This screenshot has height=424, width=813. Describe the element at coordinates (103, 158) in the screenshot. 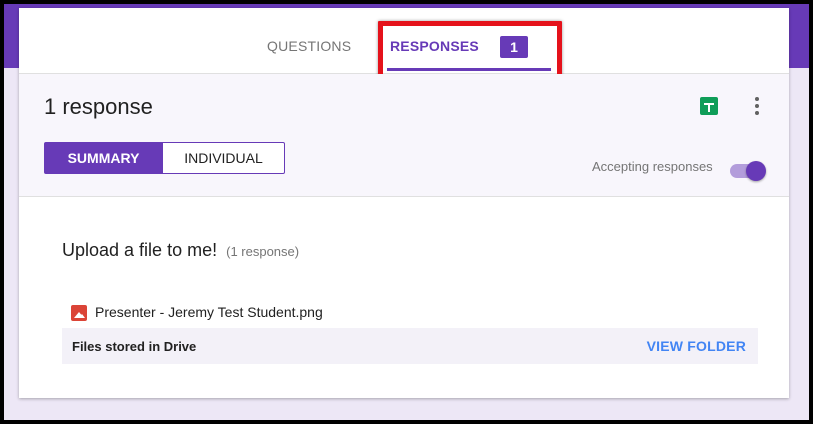

I see `summary-button: SUMMARY` at that location.